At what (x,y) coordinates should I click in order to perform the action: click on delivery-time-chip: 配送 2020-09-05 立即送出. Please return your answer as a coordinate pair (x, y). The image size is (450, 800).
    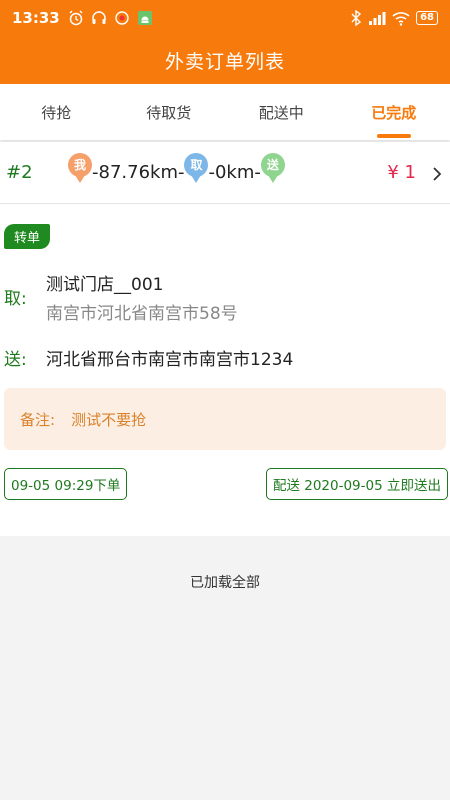
    Looking at the image, I should click on (356, 484).